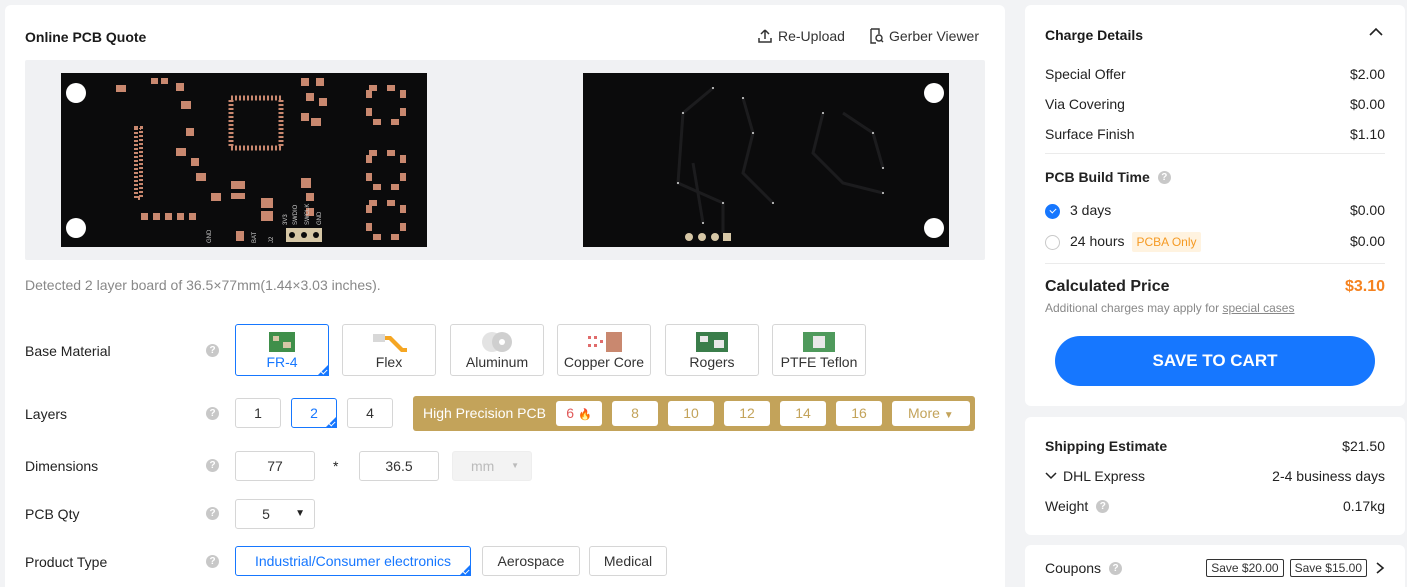 Image resolution: width=1407 pixels, height=587 pixels. I want to click on layer-1: 1, so click(258, 413).